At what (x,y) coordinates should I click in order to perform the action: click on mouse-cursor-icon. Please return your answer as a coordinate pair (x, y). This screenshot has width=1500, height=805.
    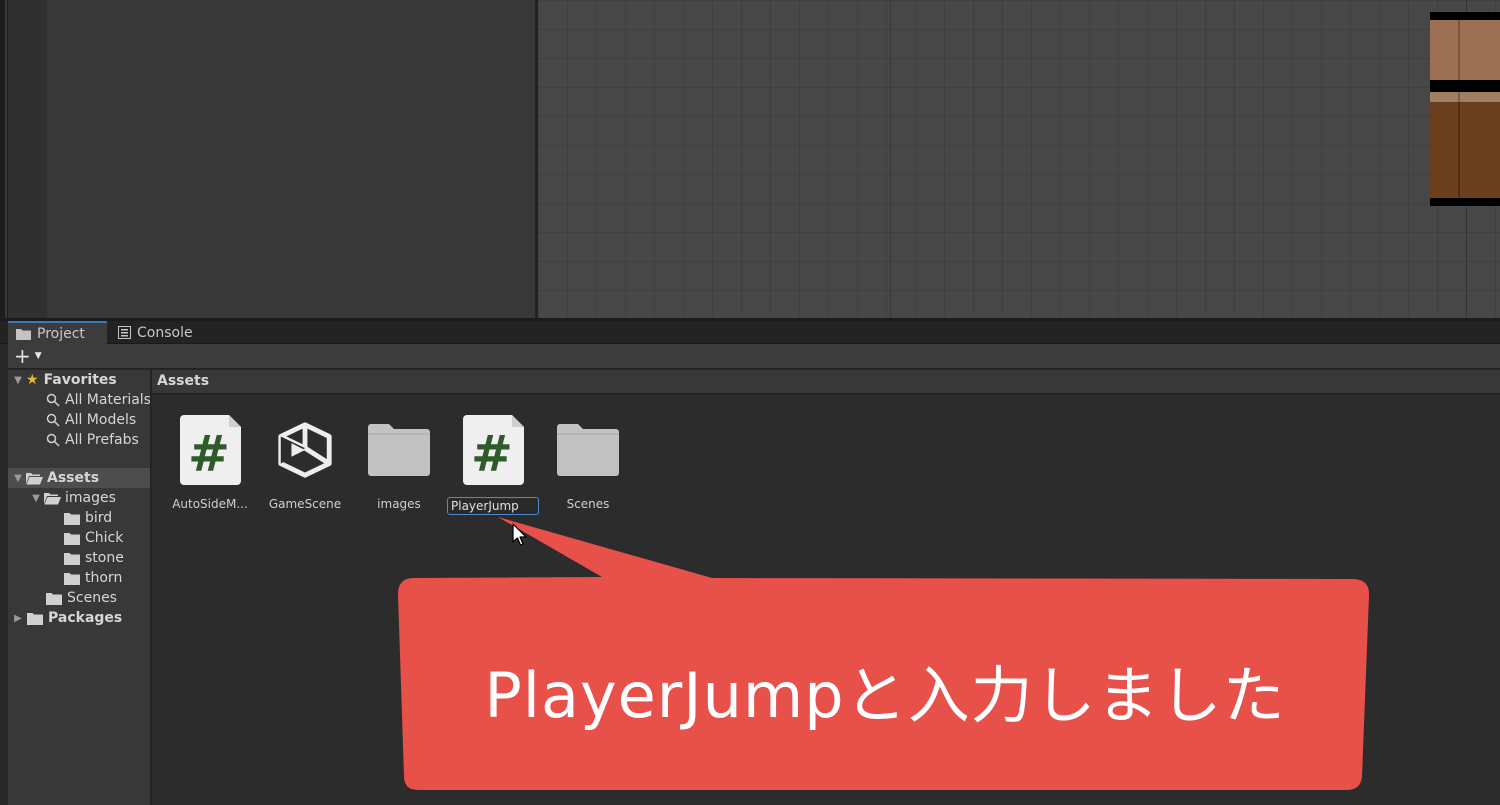
    Looking at the image, I should click on (519, 534).